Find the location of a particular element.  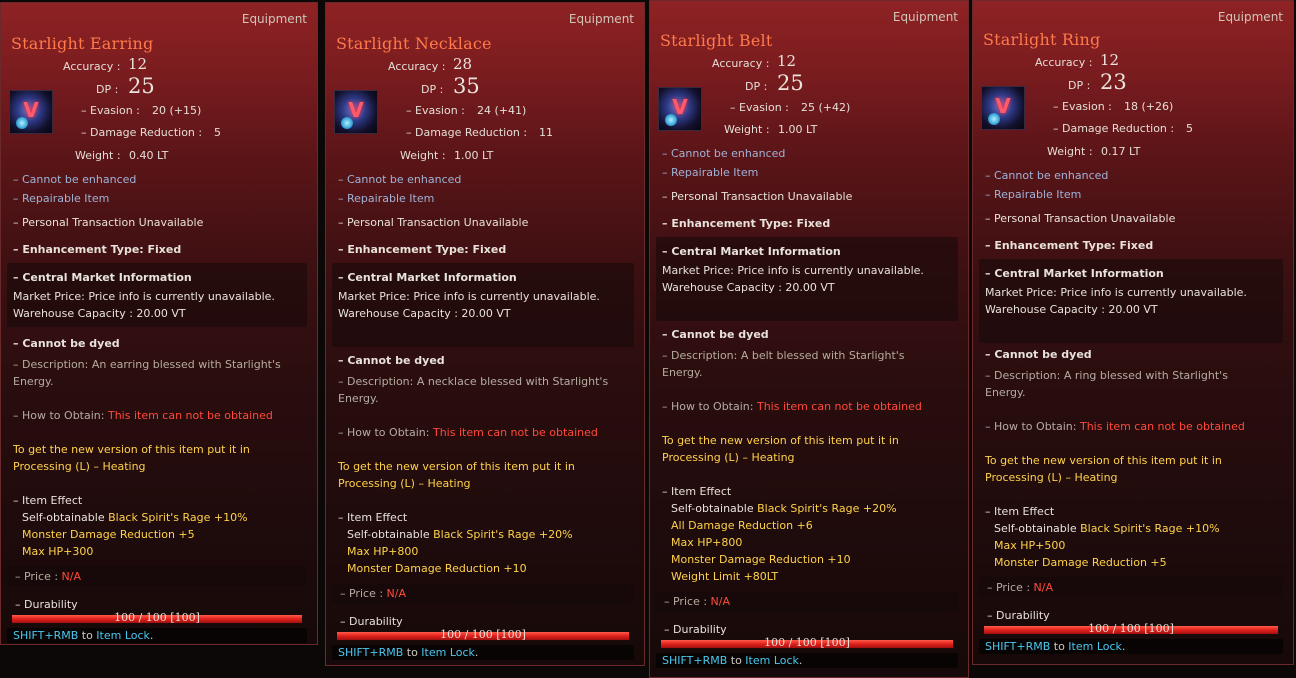

weight-value: 0.40 LT is located at coordinates (149, 155).